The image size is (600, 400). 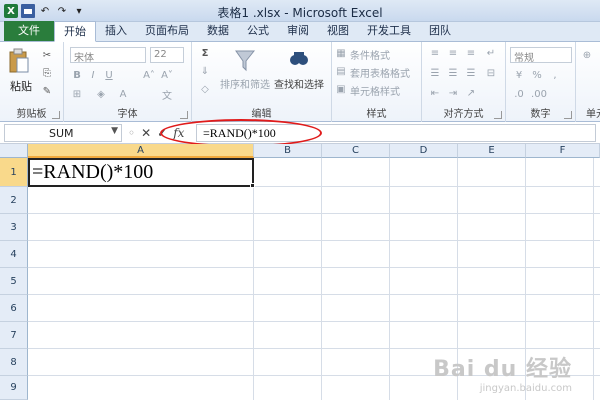 I want to click on percent-icon: %, so click(x=537, y=75).